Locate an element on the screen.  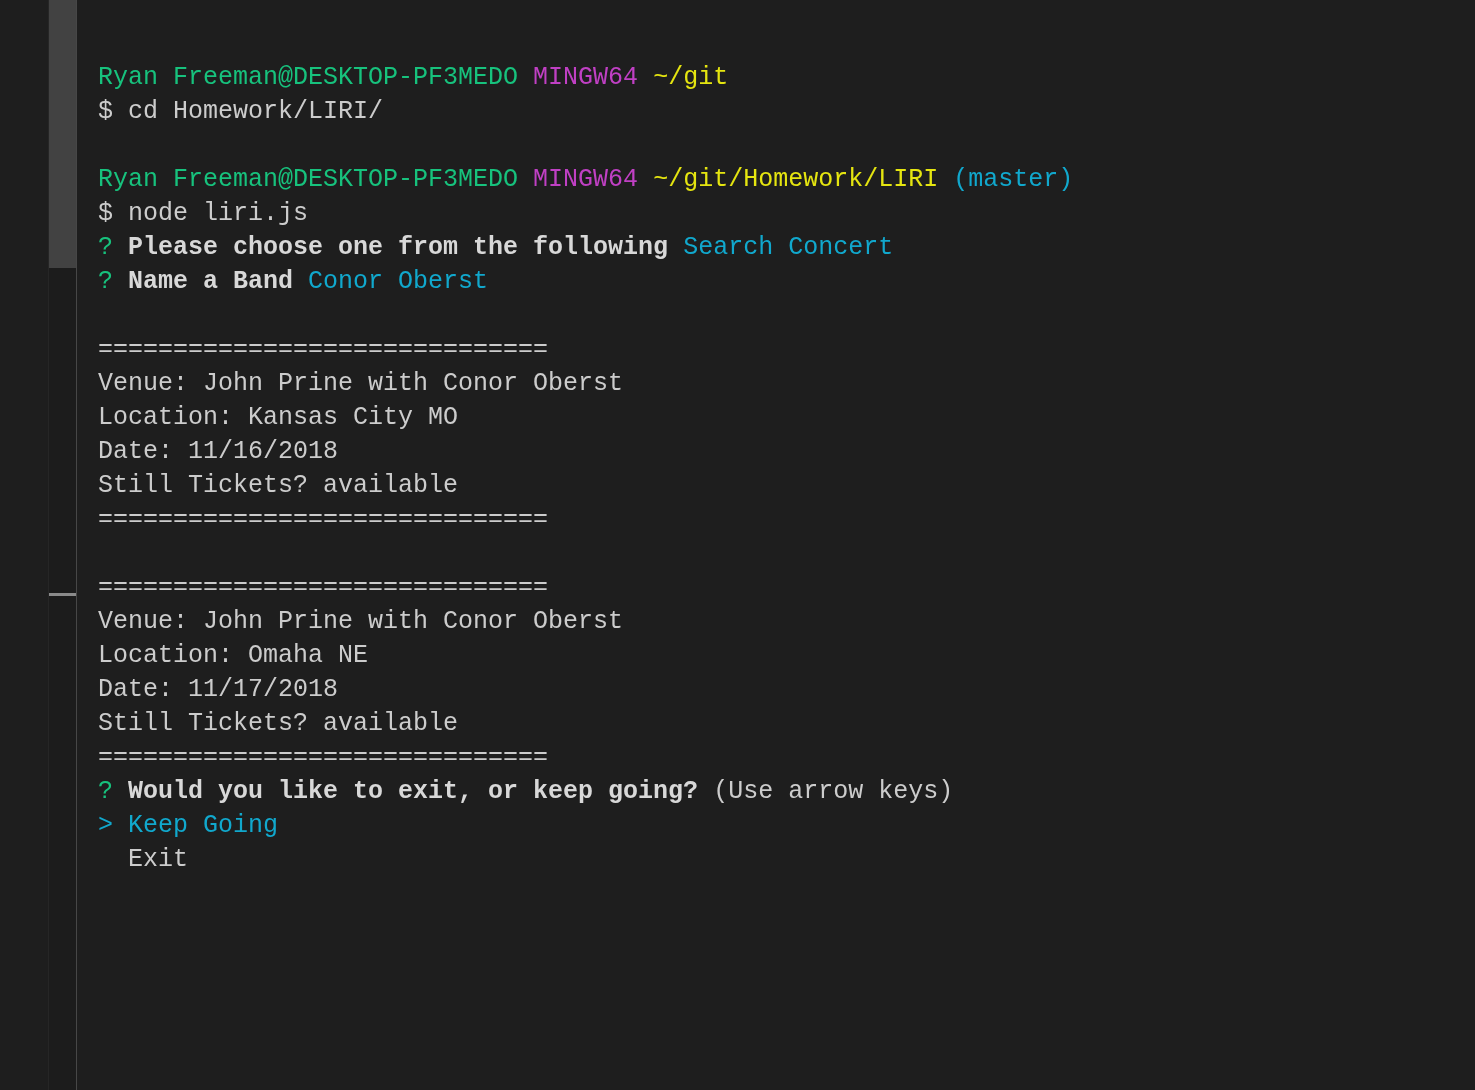
menu-option: Exit is located at coordinates (158, 859).